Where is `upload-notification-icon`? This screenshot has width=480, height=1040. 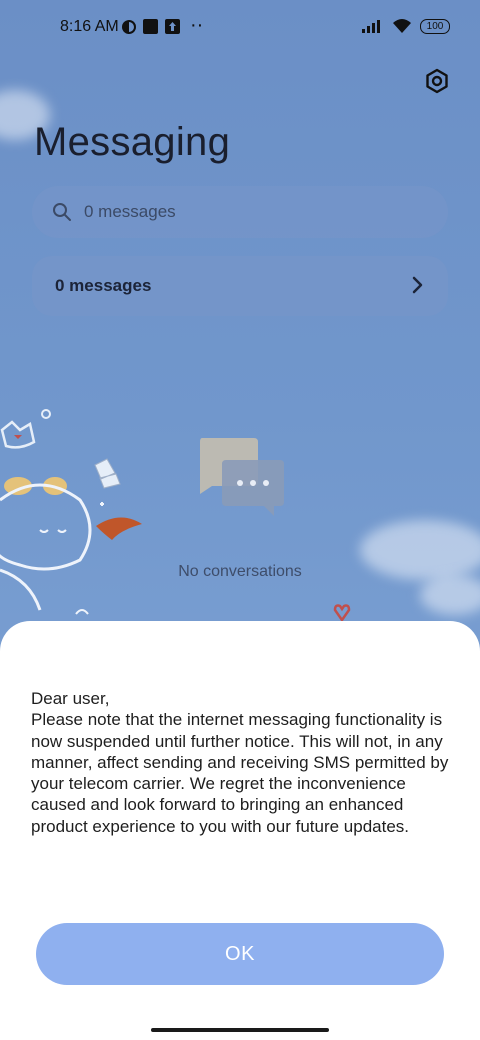 upload-notification-icon is located at coordinates (172, 26).